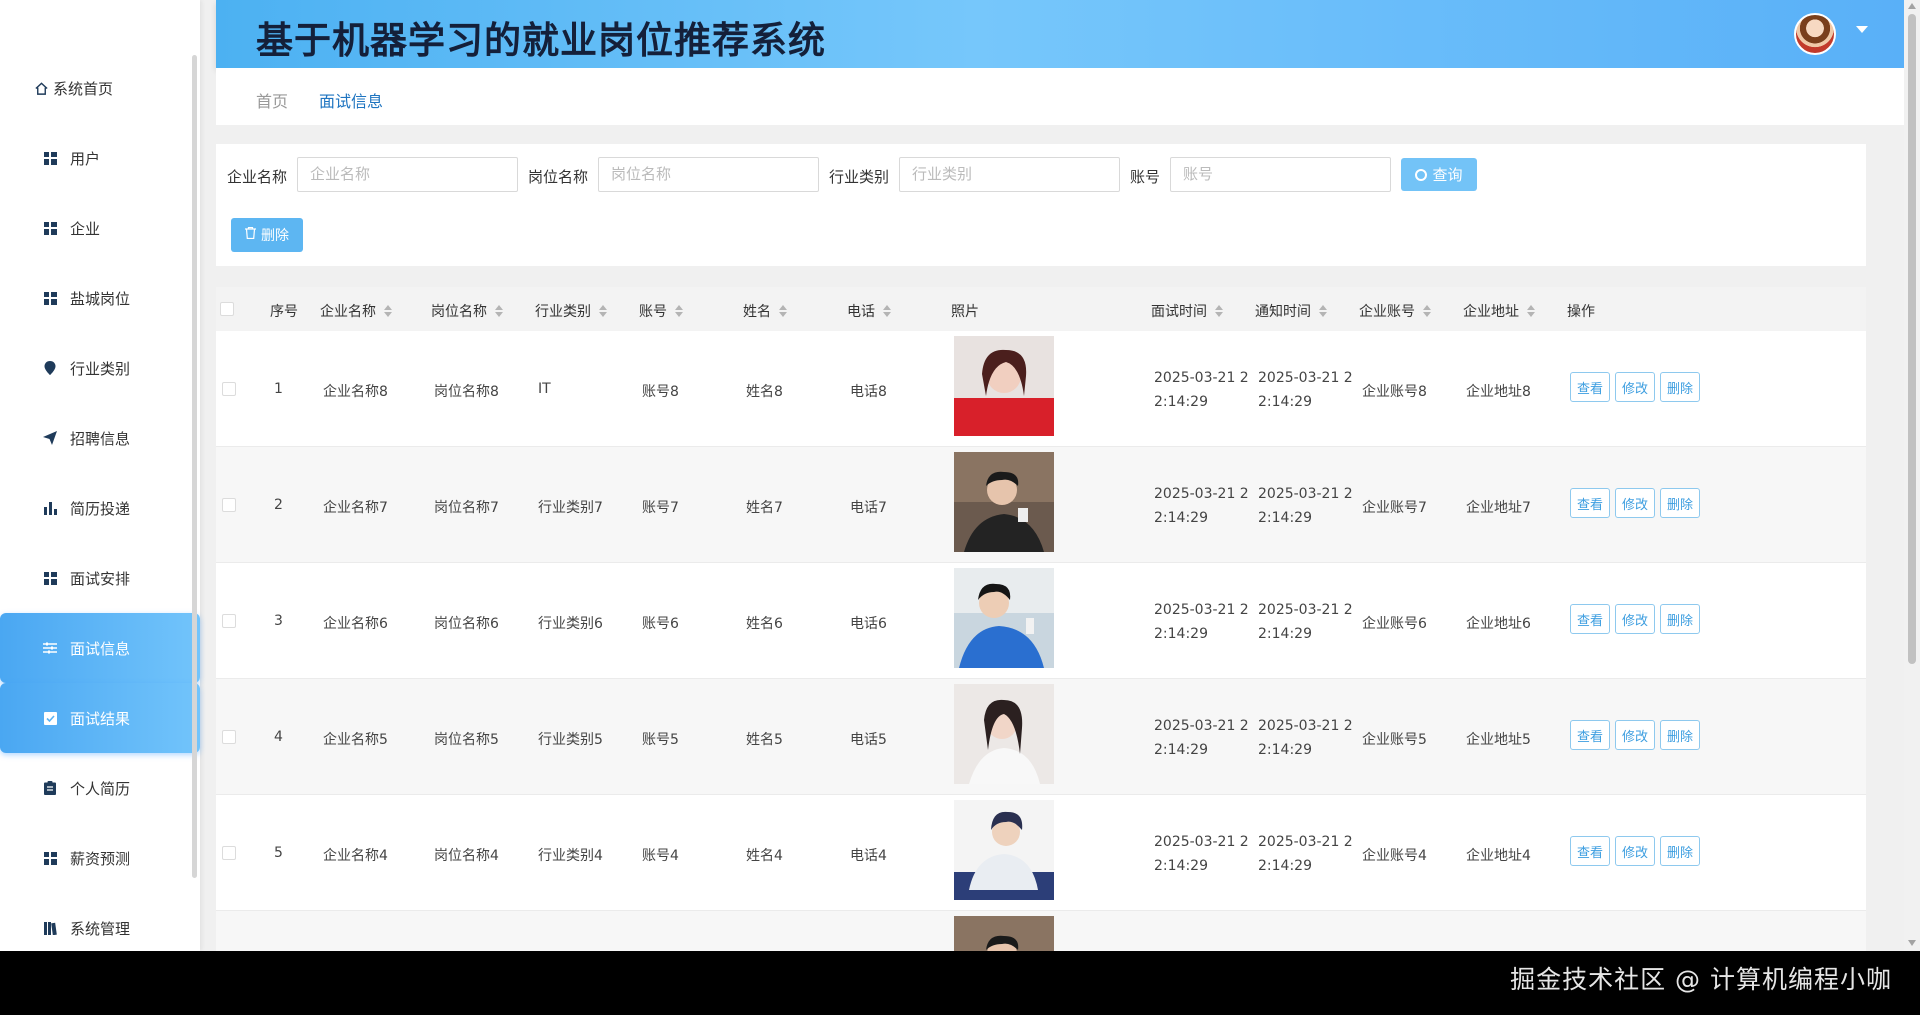  Describe the element at coordinates (868, 740) in the screenshot. I see `cell-phone: 电话5` at that location.